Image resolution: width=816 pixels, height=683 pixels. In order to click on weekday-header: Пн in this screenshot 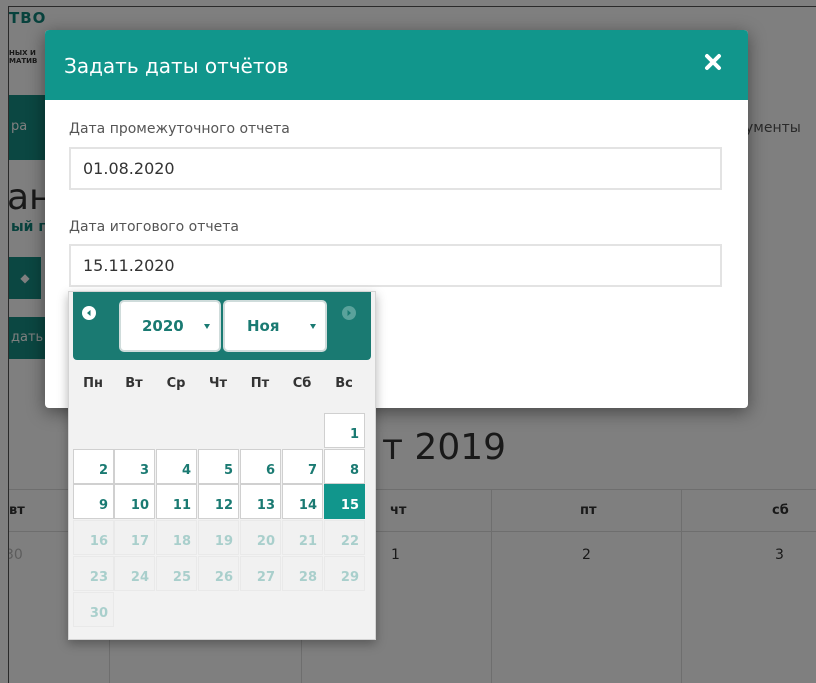, I will do `click(93, 383)`.